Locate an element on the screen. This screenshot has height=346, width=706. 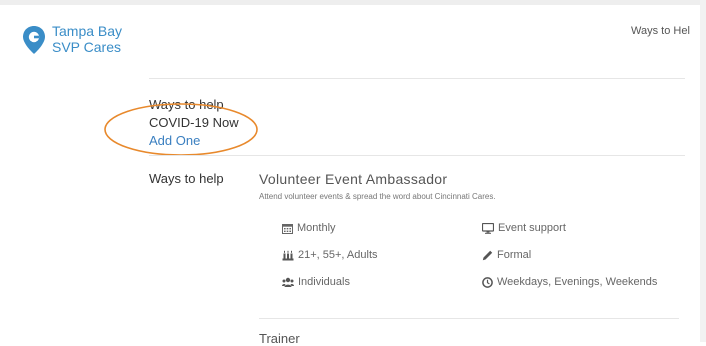
brand-line-1: Tampa Bay is located at coordinates (87, 31).